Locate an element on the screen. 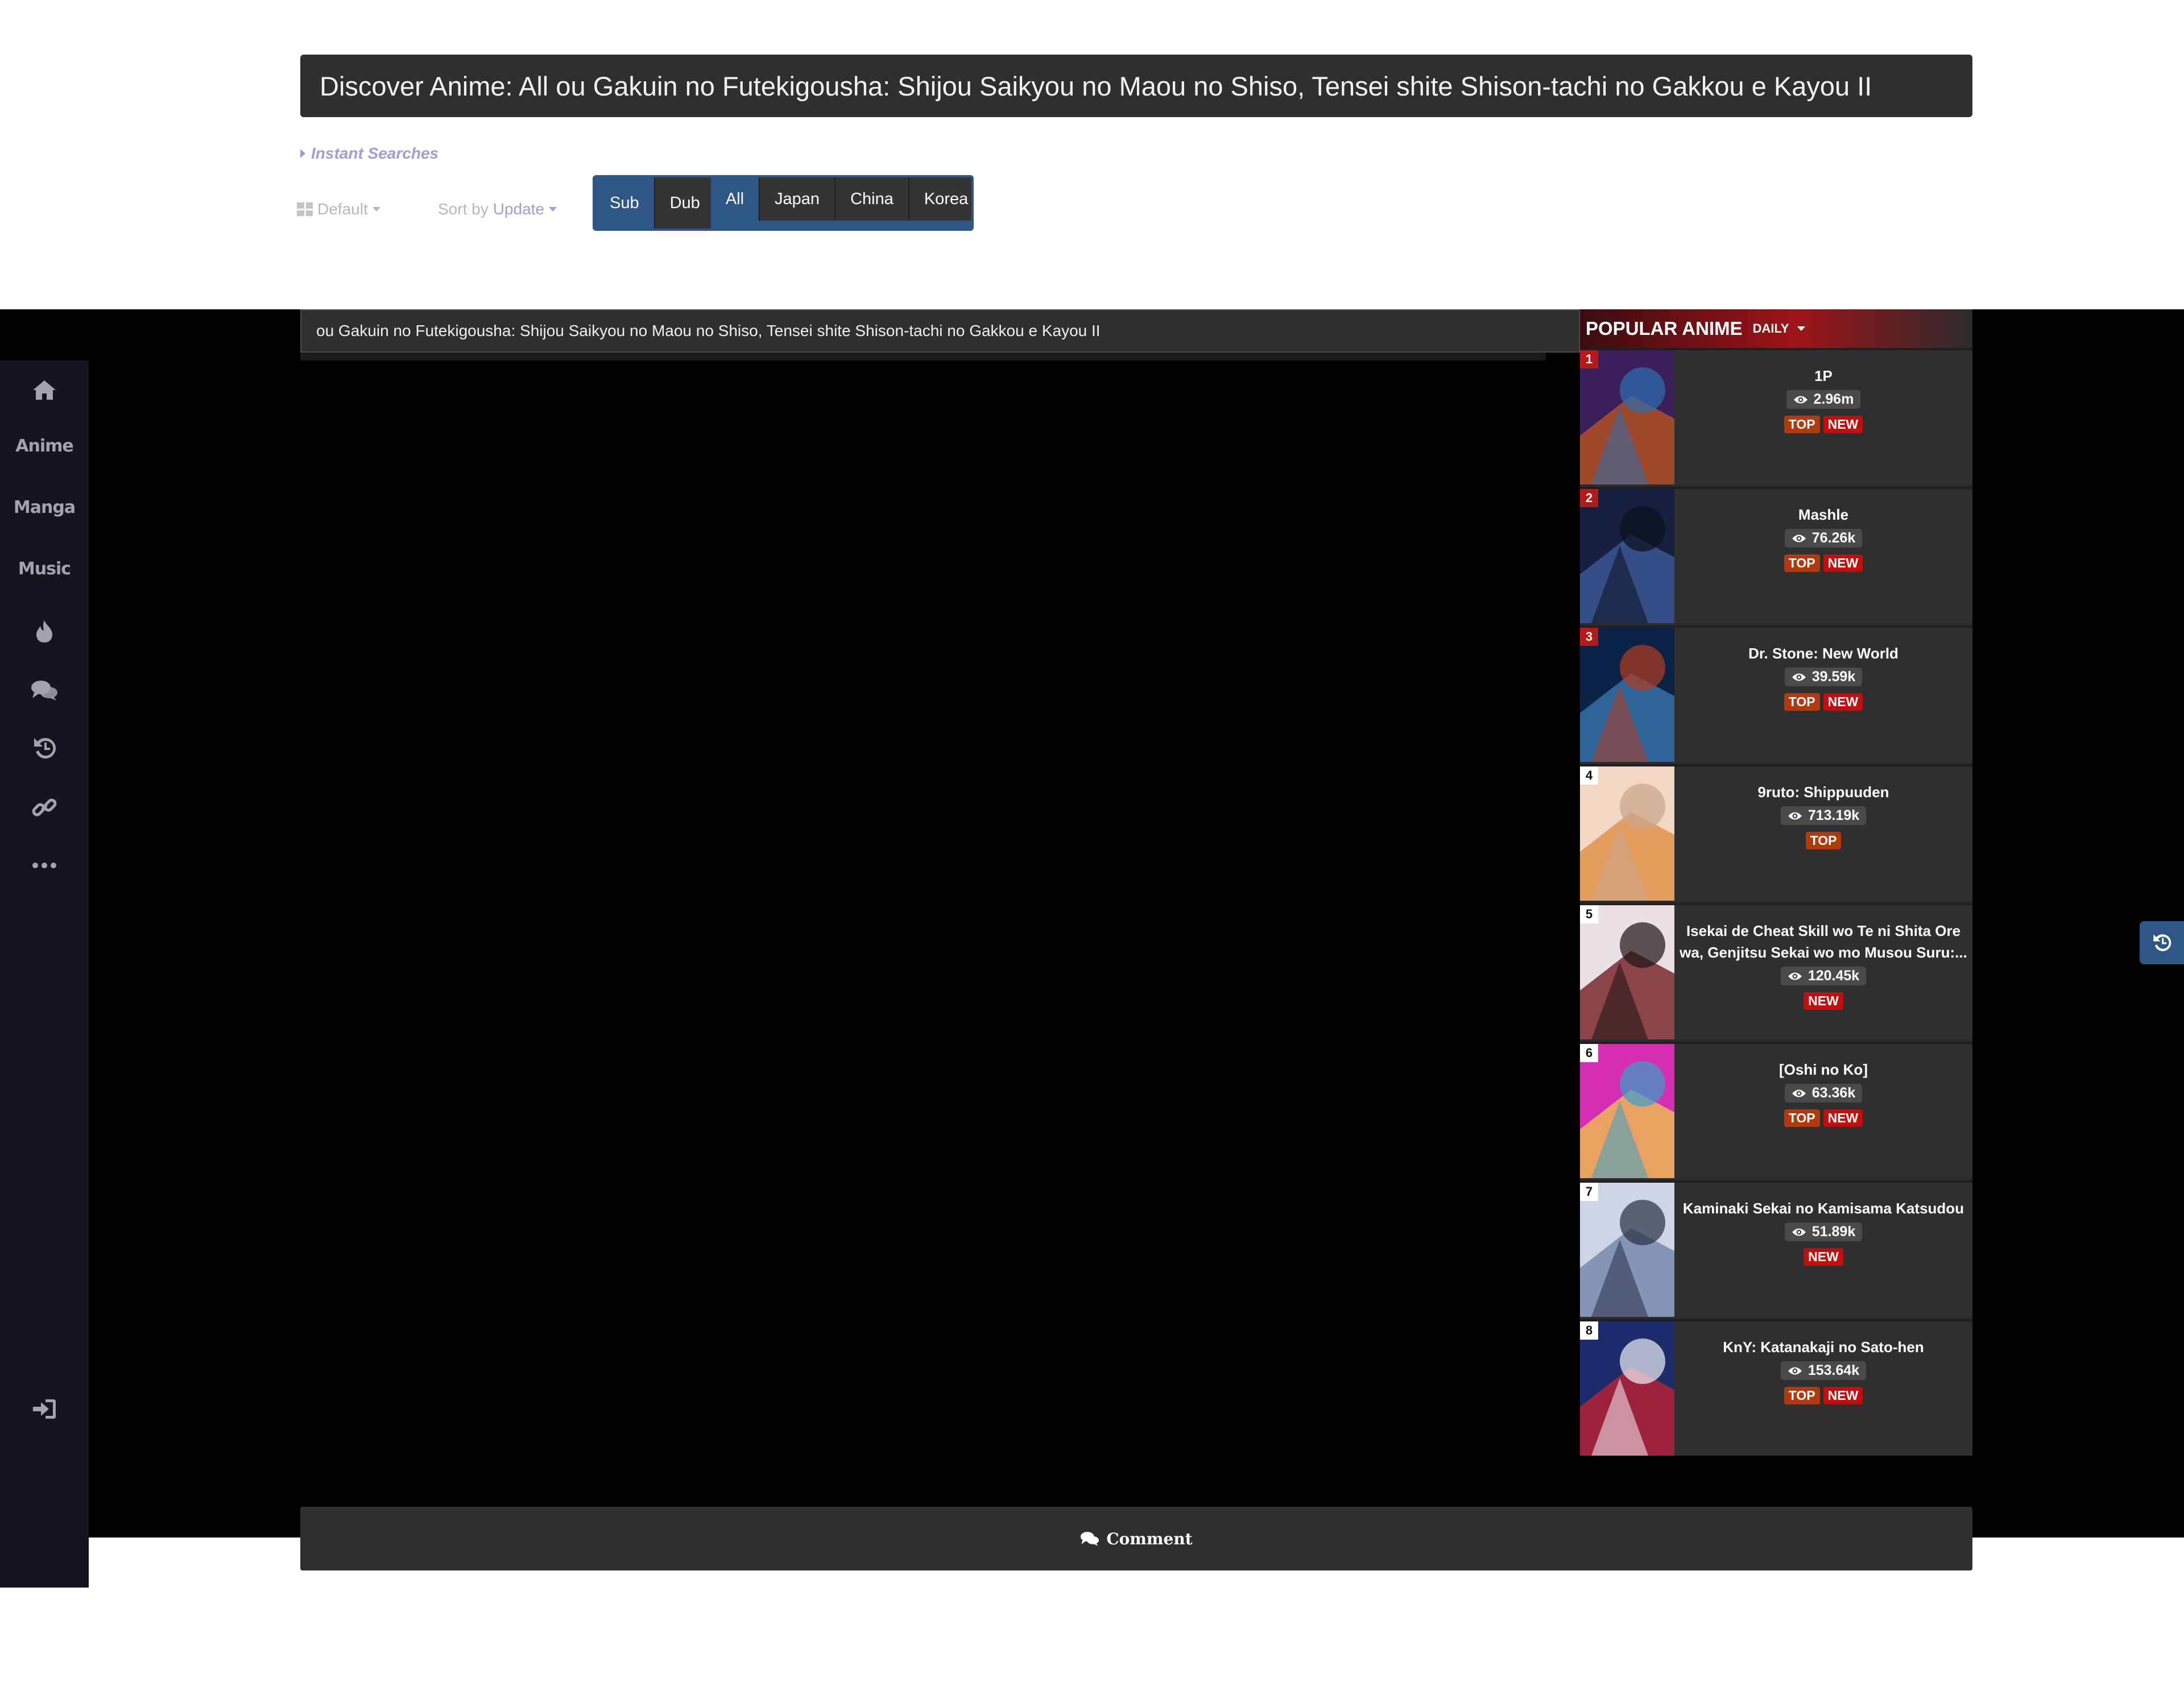 Image resolution: width=2184 pixels, height=1699 pixels. views-count: 120.45k is located at coordinates (1823, 976).